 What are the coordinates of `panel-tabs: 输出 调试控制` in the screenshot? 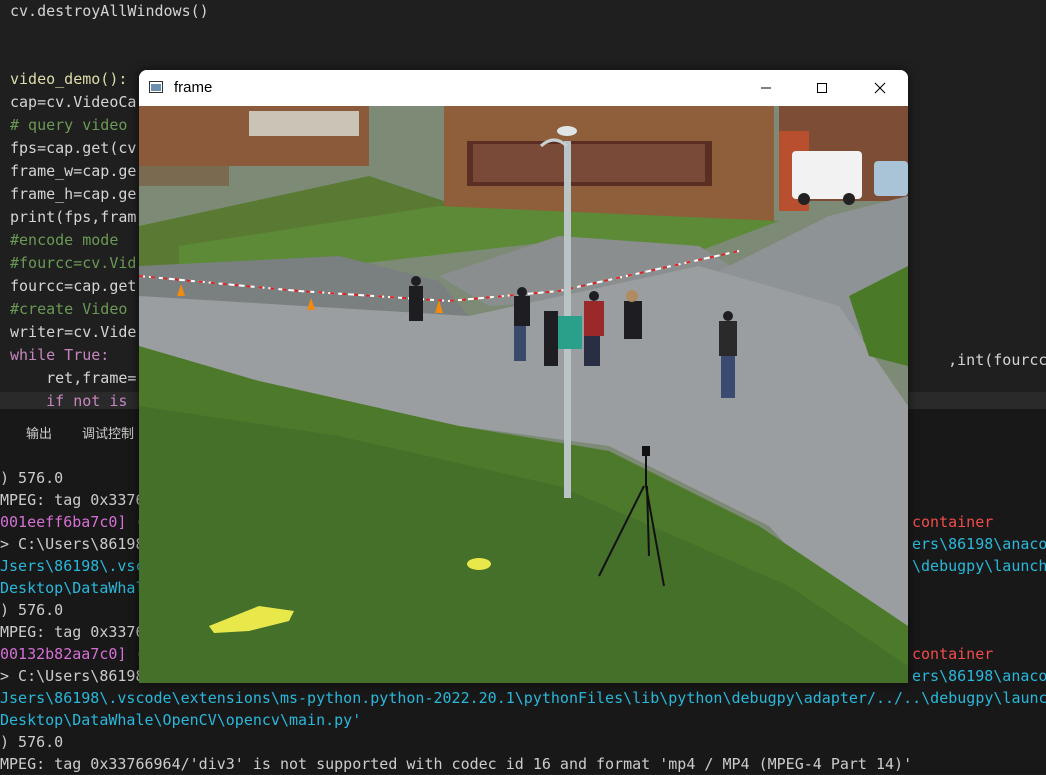 It's located at (70, 432).